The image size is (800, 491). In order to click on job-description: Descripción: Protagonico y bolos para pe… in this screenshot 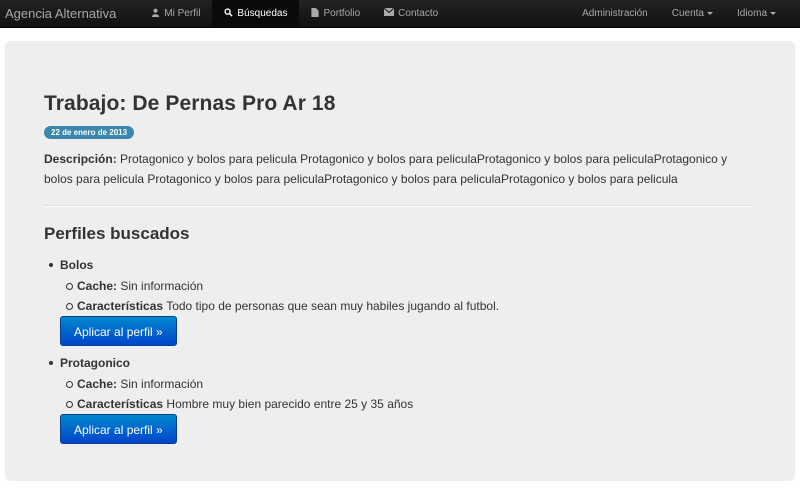, I will do `click(401, 169)`.